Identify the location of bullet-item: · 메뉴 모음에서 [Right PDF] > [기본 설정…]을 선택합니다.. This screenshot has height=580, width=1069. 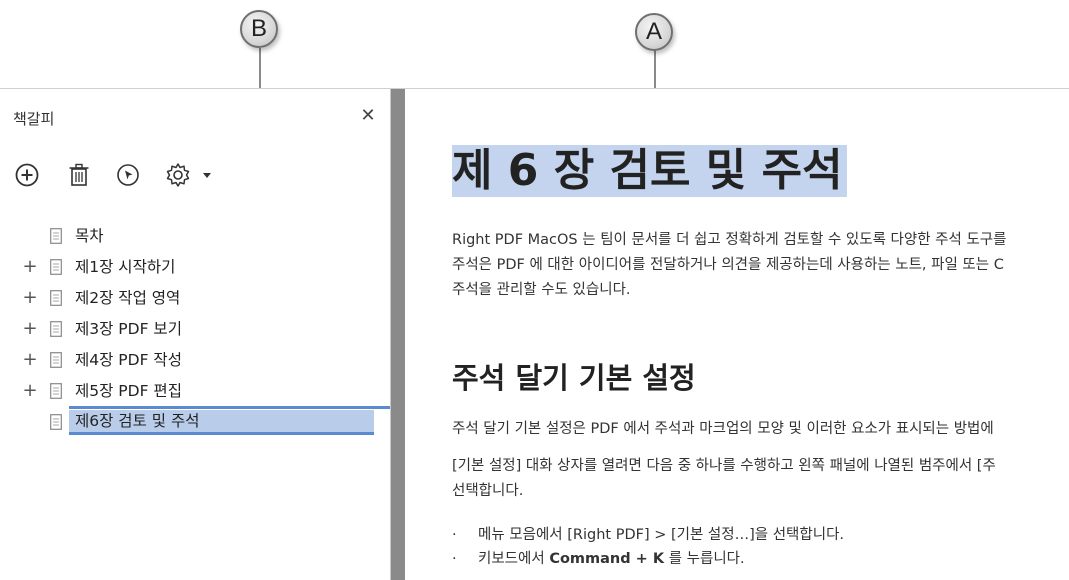
(648, 533).